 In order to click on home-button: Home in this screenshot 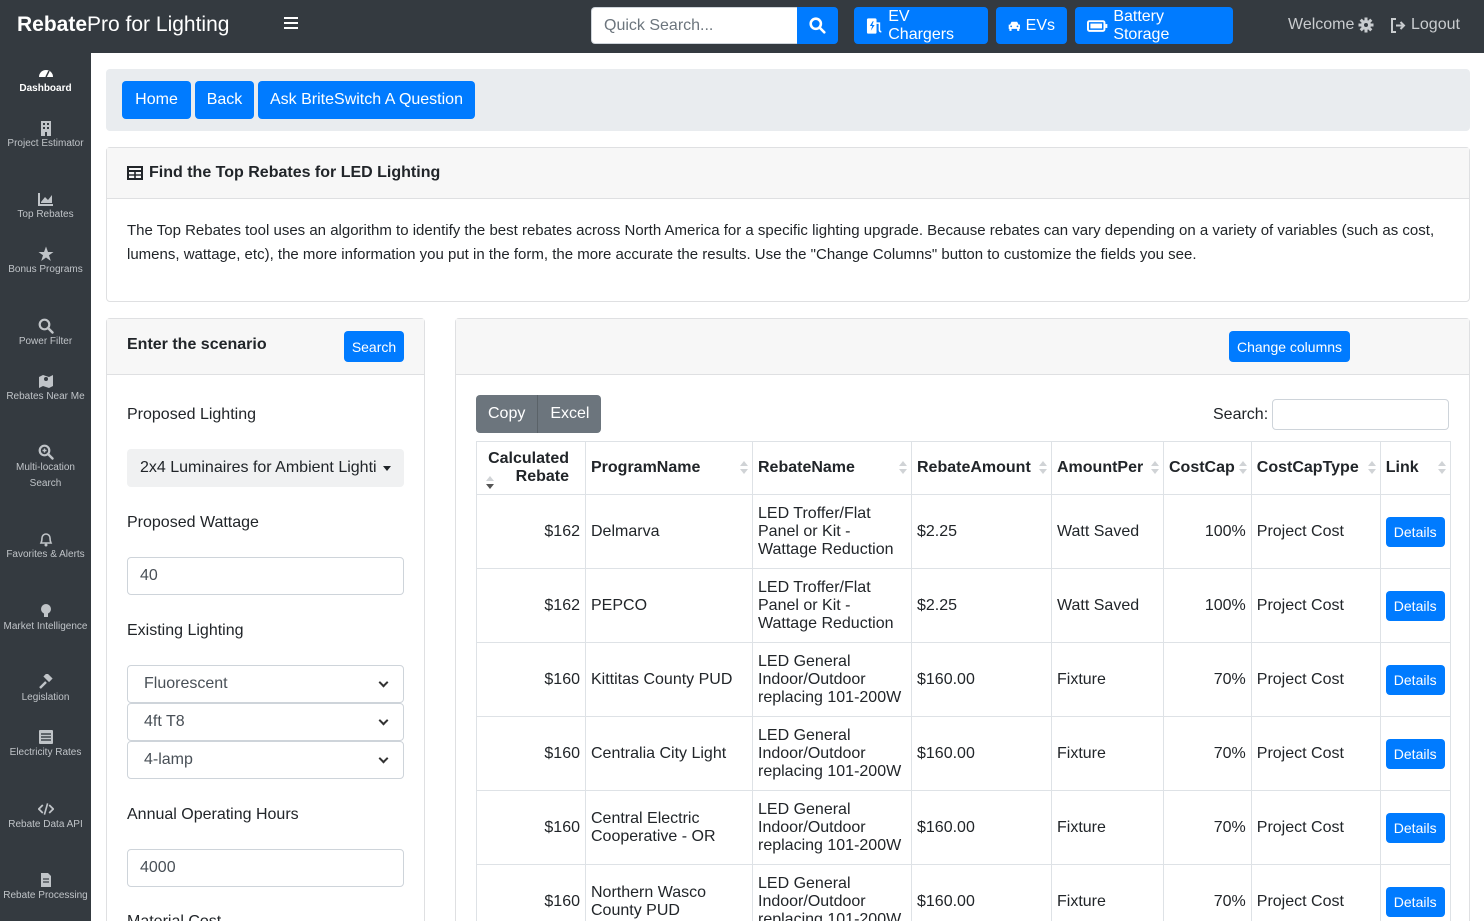, I will do `click(156, 100)`.